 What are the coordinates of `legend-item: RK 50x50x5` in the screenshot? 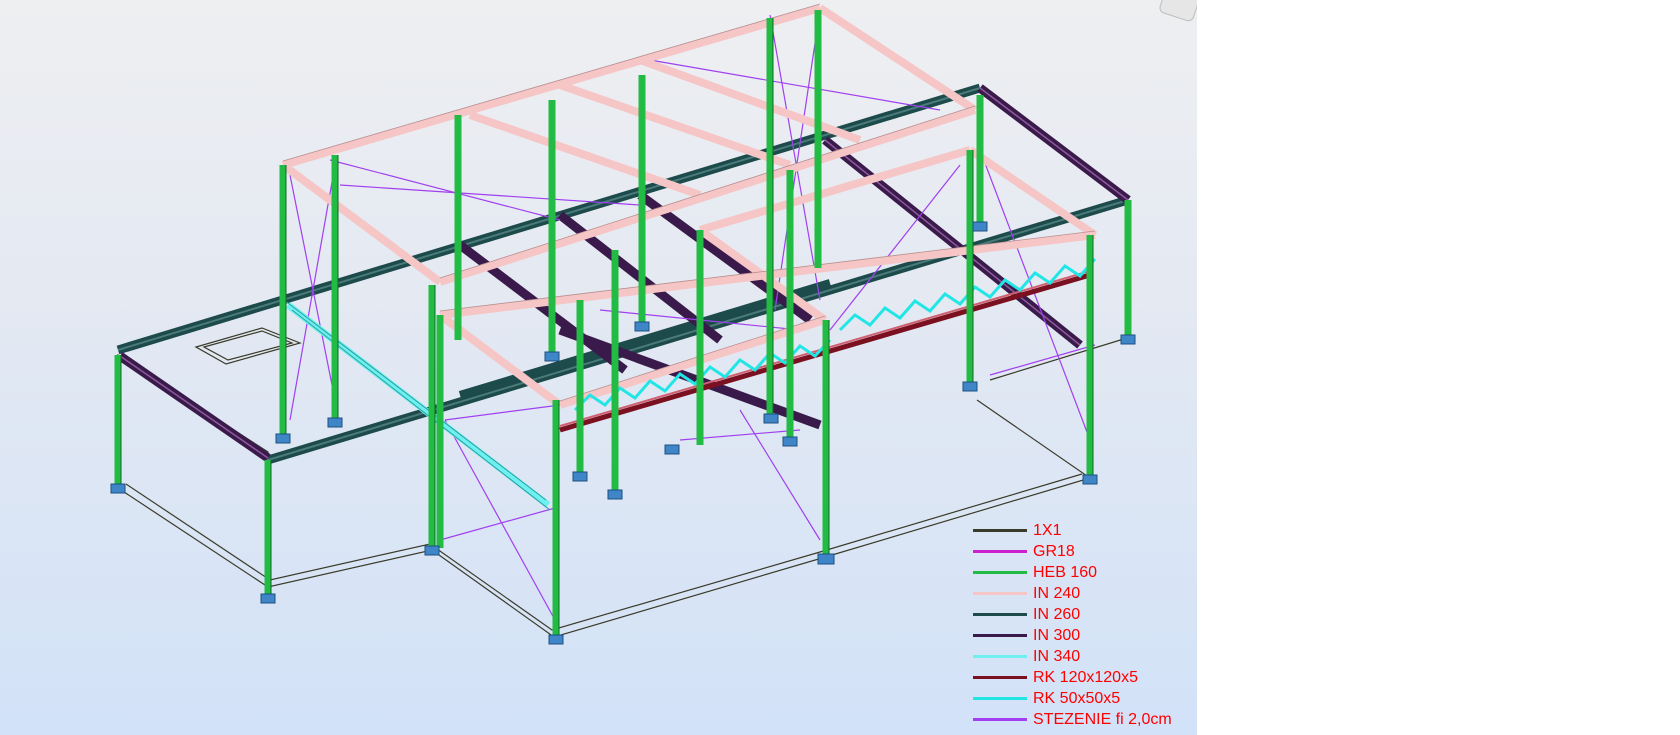 It's located at (1084, 698).